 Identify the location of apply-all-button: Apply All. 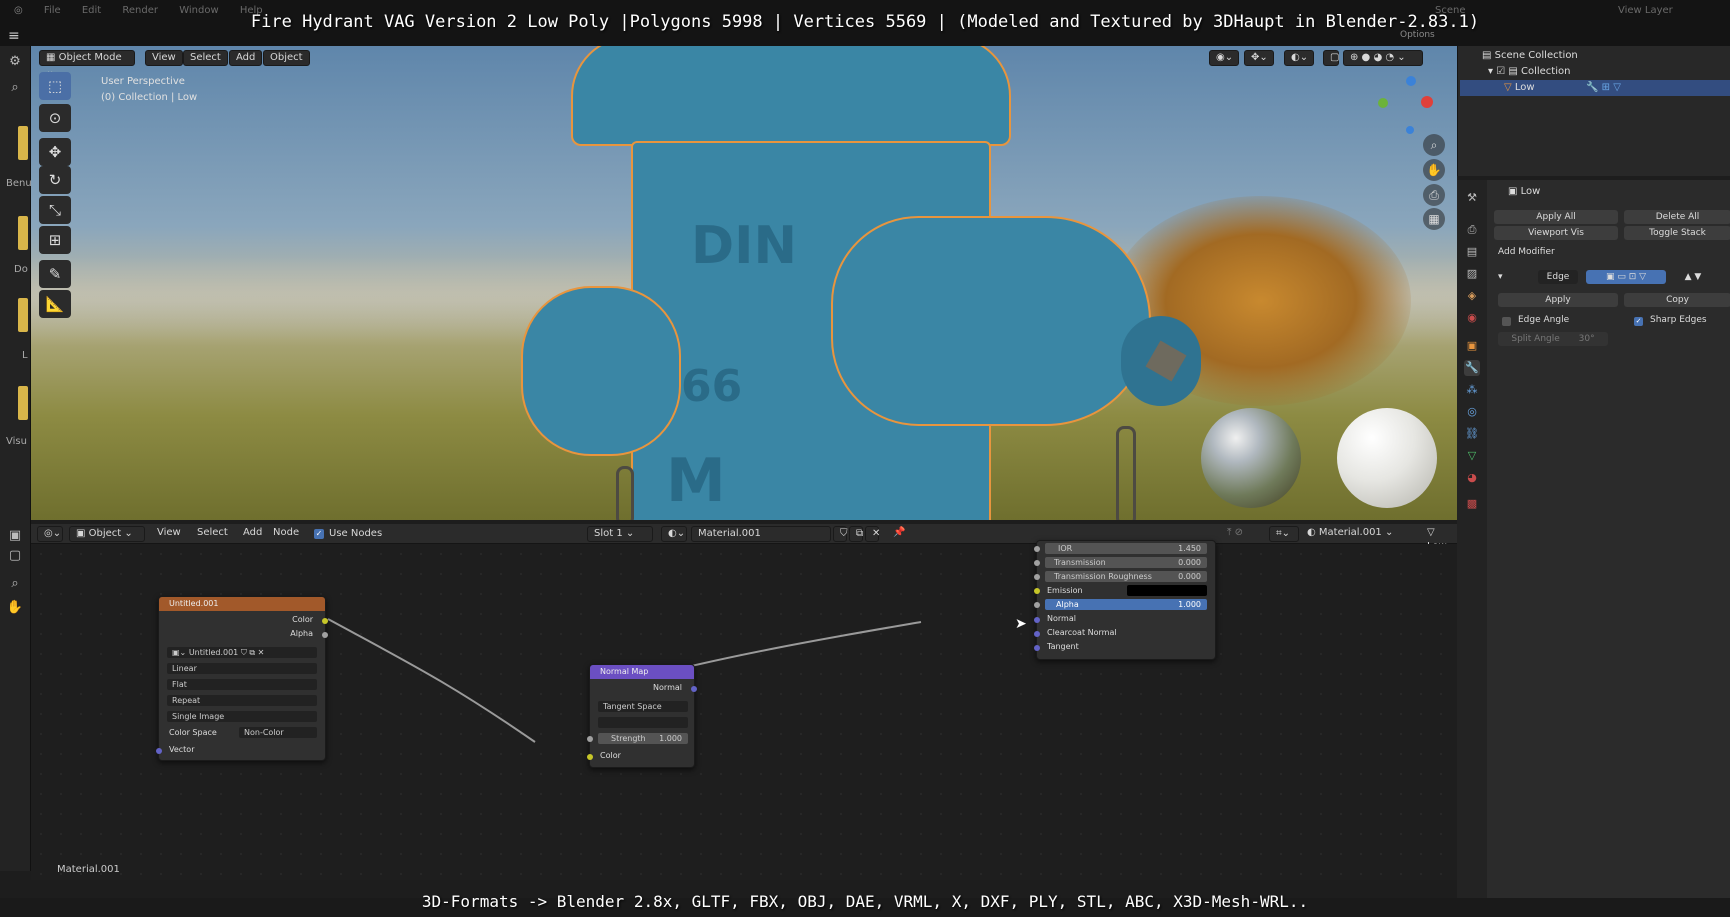
(1556, 217).